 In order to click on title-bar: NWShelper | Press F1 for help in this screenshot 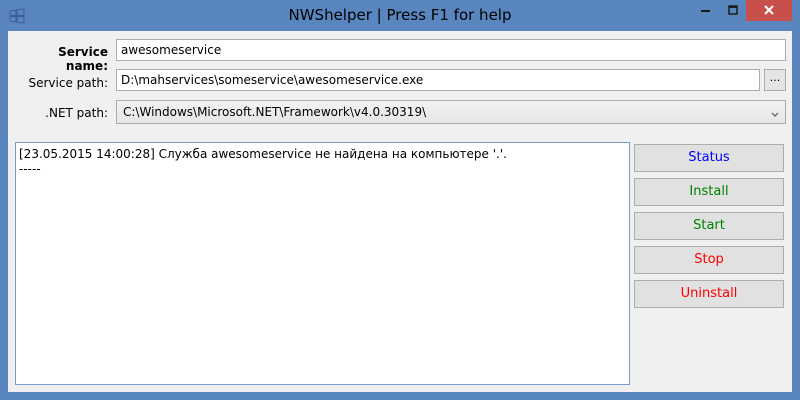, I will do `click(400, 15)`.